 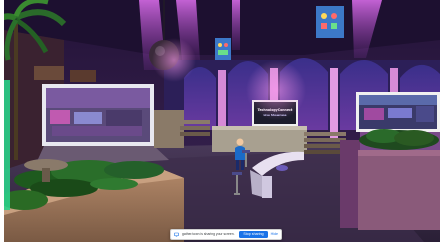 What do you see at coordinates (7, 145) in the screenshot?
I see `left-edge-glow` at bounding box center [7, 145].